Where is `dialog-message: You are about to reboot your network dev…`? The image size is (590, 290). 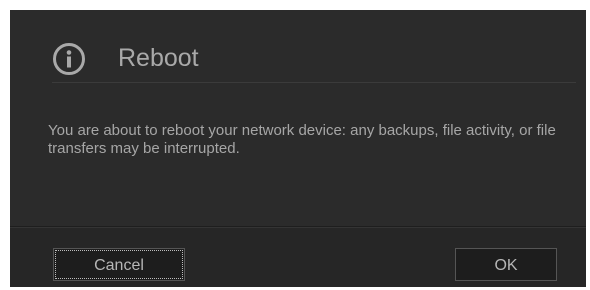 dialog-message: You are about to reboot your network dev… is located at coordinates (302, 139).